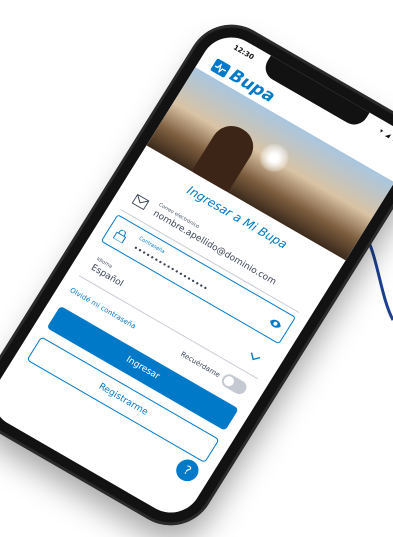 This screenshot has height=537, width=393. Describe the element at coordinates (221, 68) in the screenshot. I see `bupa-logo-icon` at that location.